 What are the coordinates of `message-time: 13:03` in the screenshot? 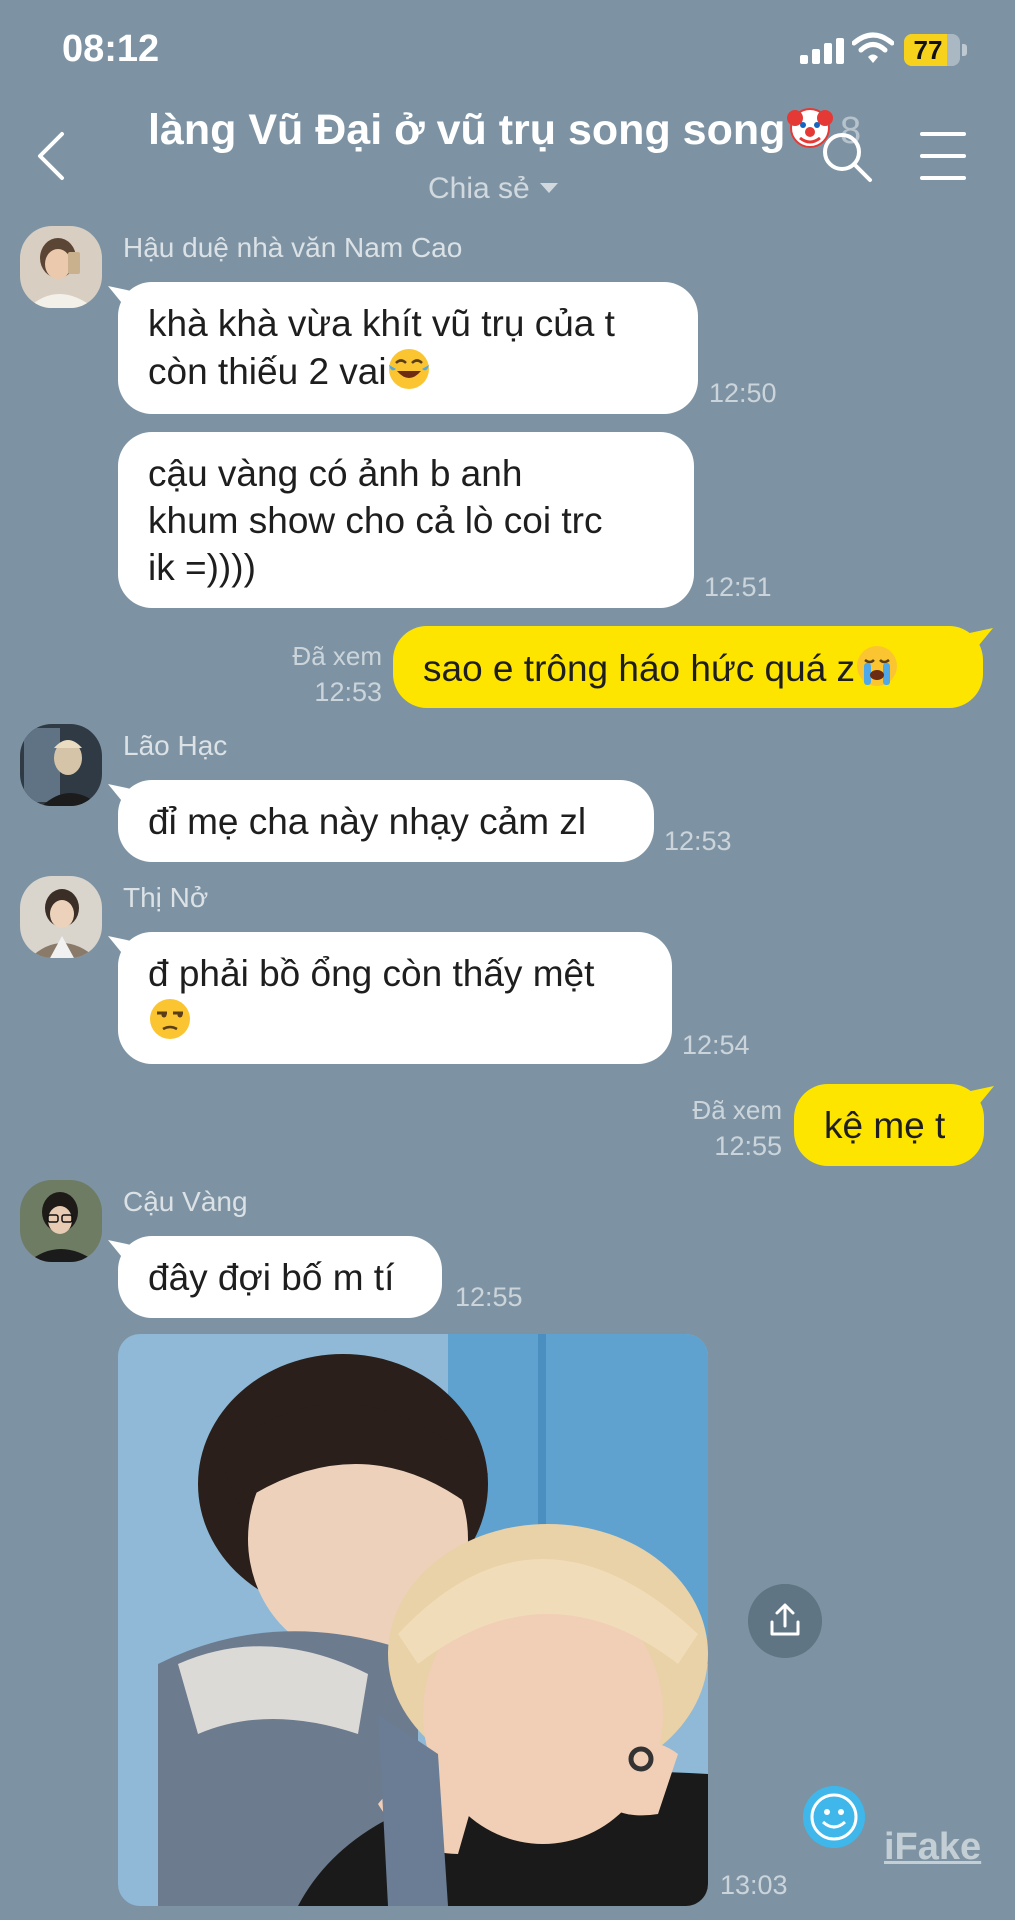 It's located at (754, 1885).